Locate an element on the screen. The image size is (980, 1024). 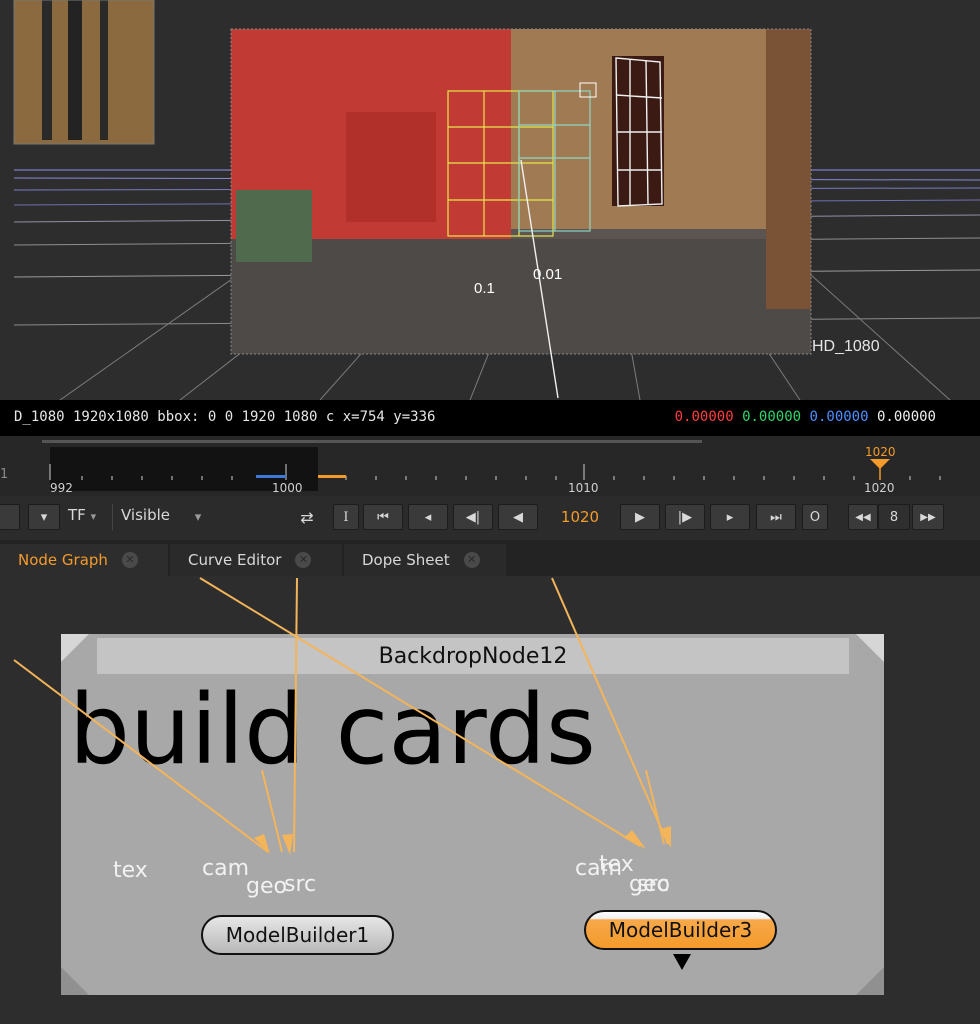
in-point-button: I is located at coordinates (346, 517).